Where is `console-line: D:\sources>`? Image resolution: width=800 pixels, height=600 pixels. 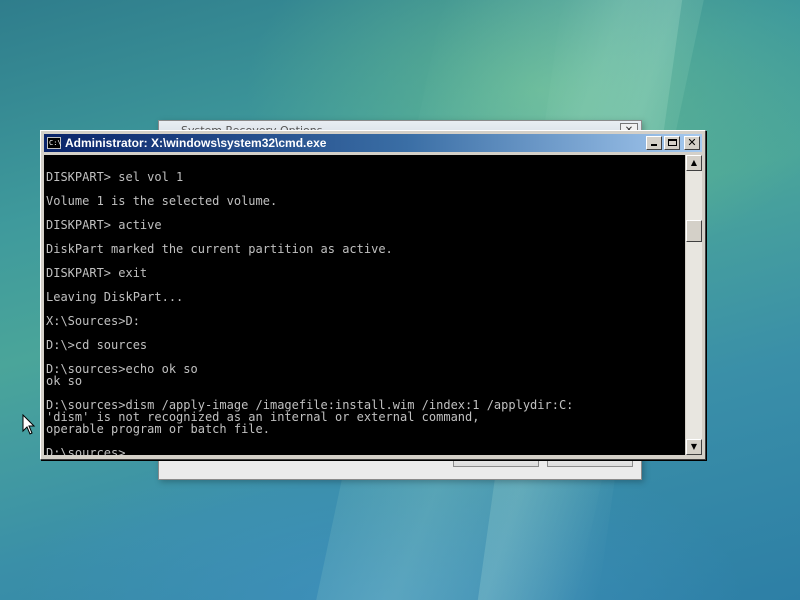 console-line: D:\sources> is located at coordinates (365, 451).